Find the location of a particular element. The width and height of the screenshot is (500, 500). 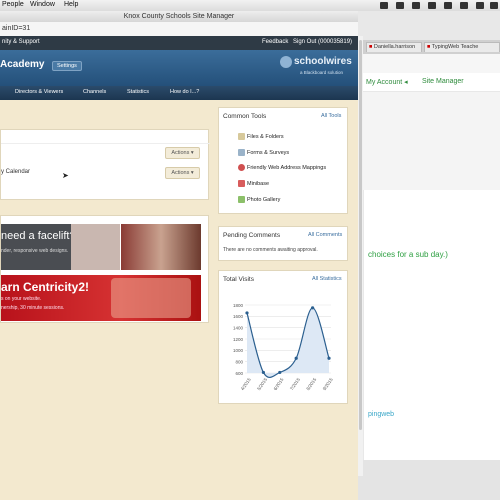

url-text: ainID=31 is located at coordinates (16, 28).